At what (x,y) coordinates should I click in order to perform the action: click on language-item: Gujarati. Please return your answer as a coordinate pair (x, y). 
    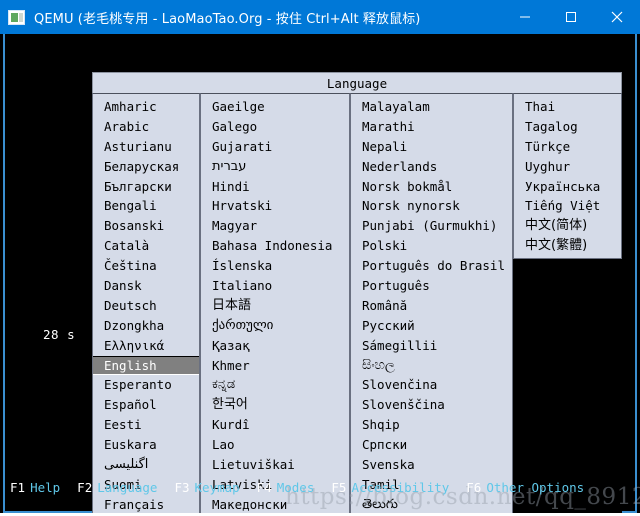
    Looking at the image, I should click on (275, 147).